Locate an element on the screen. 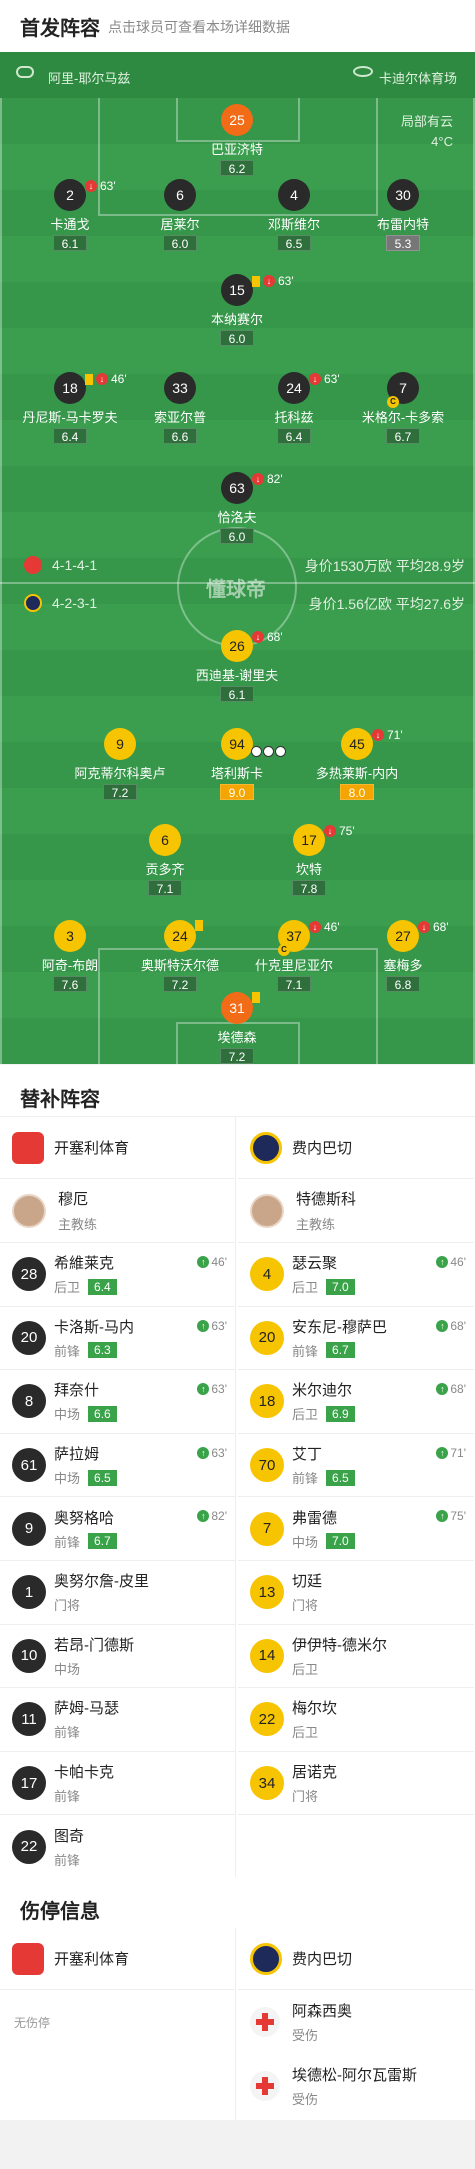 Image resolution: width=475 pixels, height=2169 pixels. whistle-icon is located at coordinates (25, 72).